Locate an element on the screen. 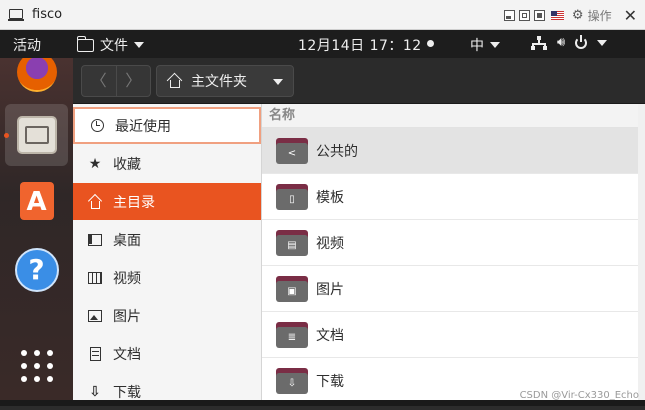  back-button: 〈 is located at coordinates (99, 81).